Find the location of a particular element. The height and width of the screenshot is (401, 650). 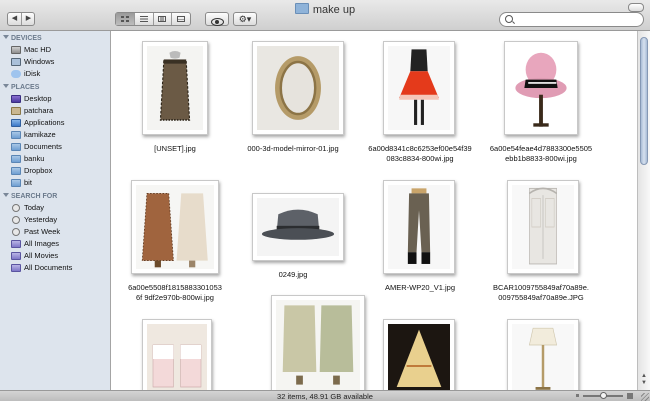

icon-view-icon is located at coordinates (124, 19).